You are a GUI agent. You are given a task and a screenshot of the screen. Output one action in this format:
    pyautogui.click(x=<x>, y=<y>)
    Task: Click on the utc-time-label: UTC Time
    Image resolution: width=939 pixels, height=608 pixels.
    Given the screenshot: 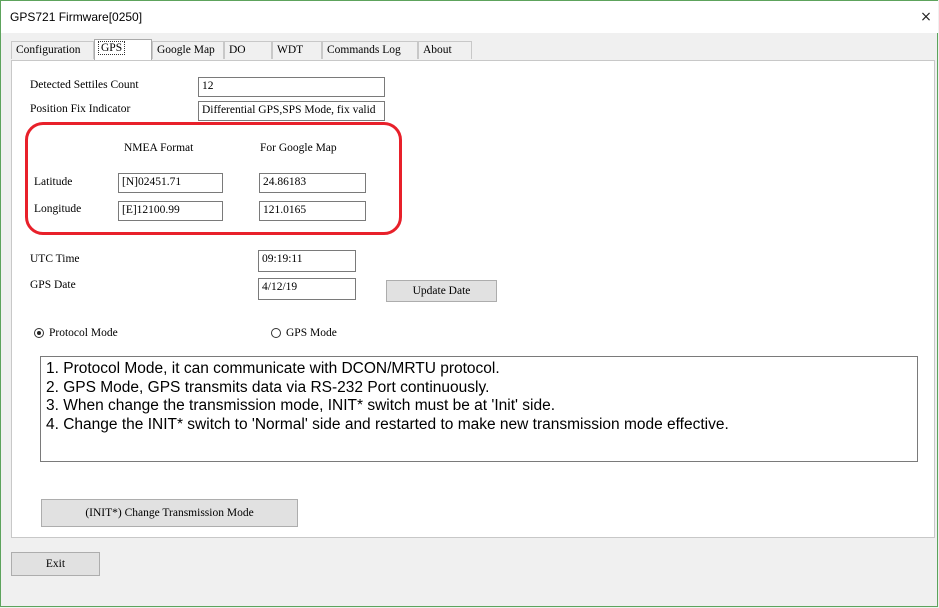 What is the action you would take?
    pyautogui.click(x=55, y=259)
    